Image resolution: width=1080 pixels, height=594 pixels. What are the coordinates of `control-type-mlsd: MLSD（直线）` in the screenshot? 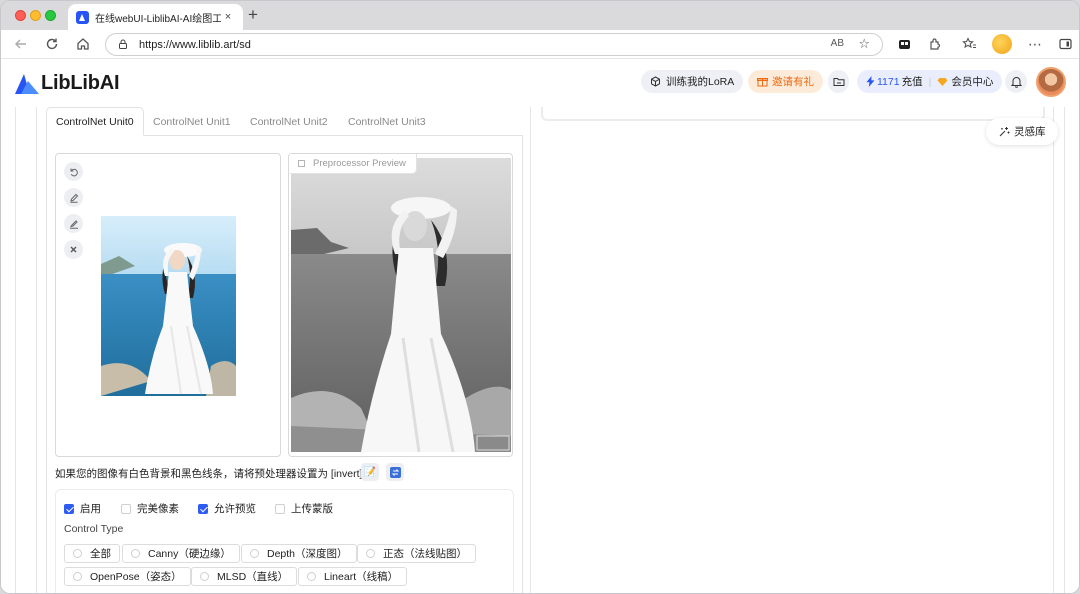 It's located at (244, 576).